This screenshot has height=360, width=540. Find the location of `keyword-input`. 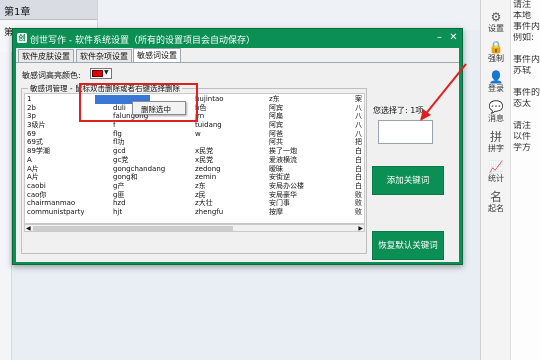

keyword-input is located at coordinates (405, 132).